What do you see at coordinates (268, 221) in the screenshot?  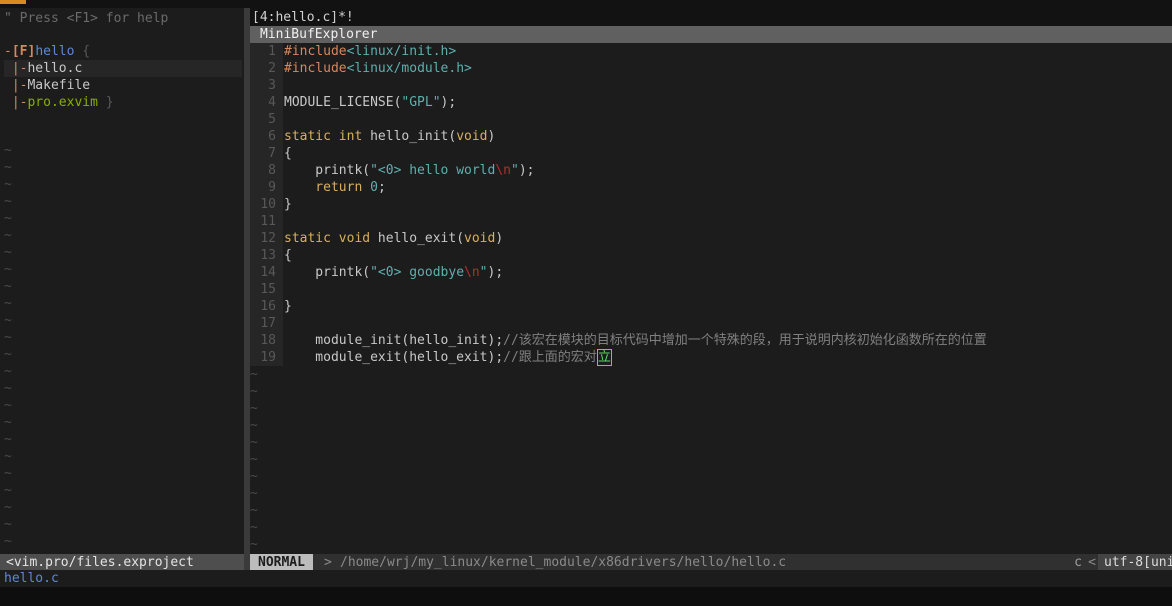 I see `line-number: 11` at bounding box center [268, 221].